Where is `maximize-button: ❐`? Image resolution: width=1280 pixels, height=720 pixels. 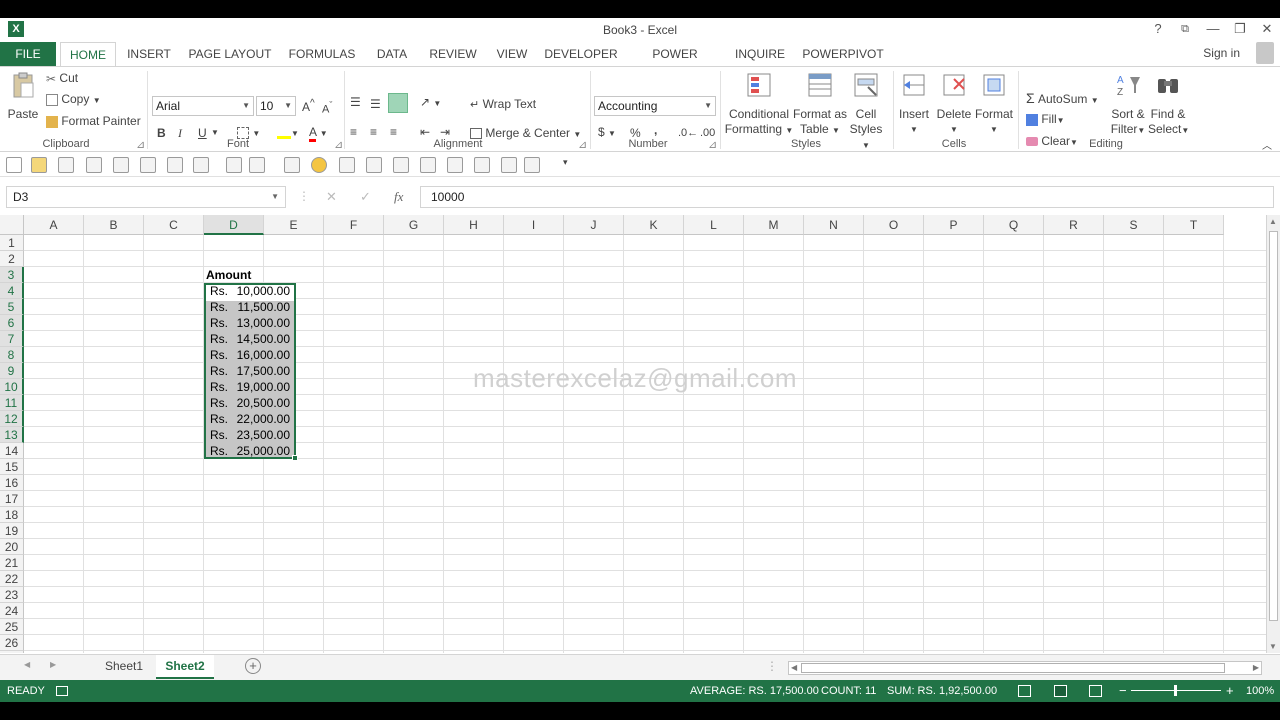 maximize-button: ❐ is located at coordinates (1240, 29).